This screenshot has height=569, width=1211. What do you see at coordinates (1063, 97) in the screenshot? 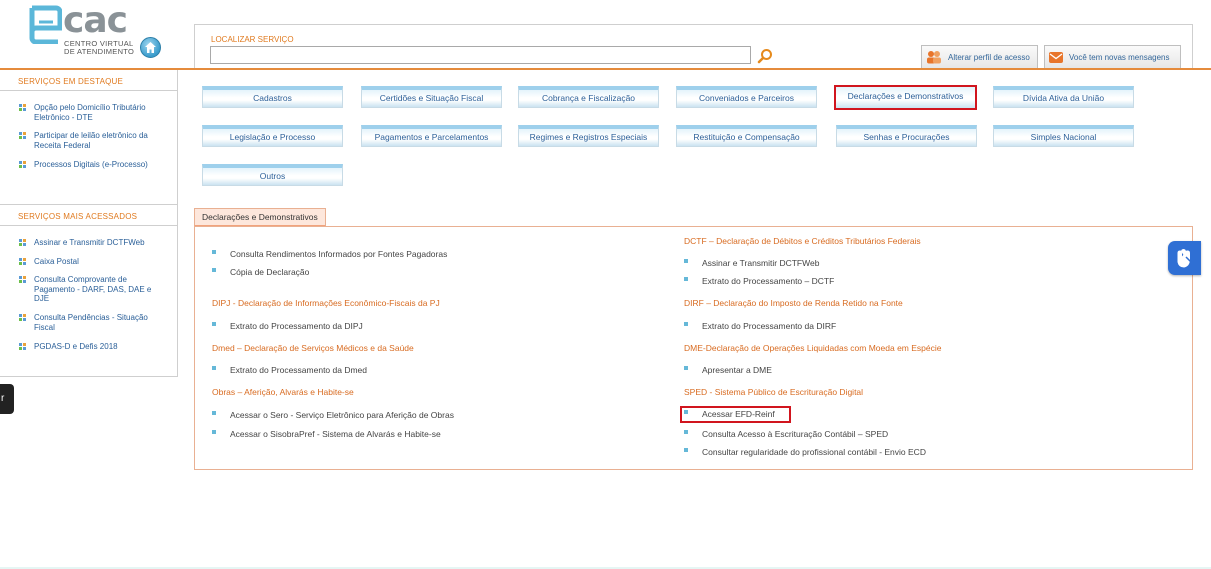
I see `category-divida-ativa: Dívida Ativa da União` at bounding box center [1063, 97].